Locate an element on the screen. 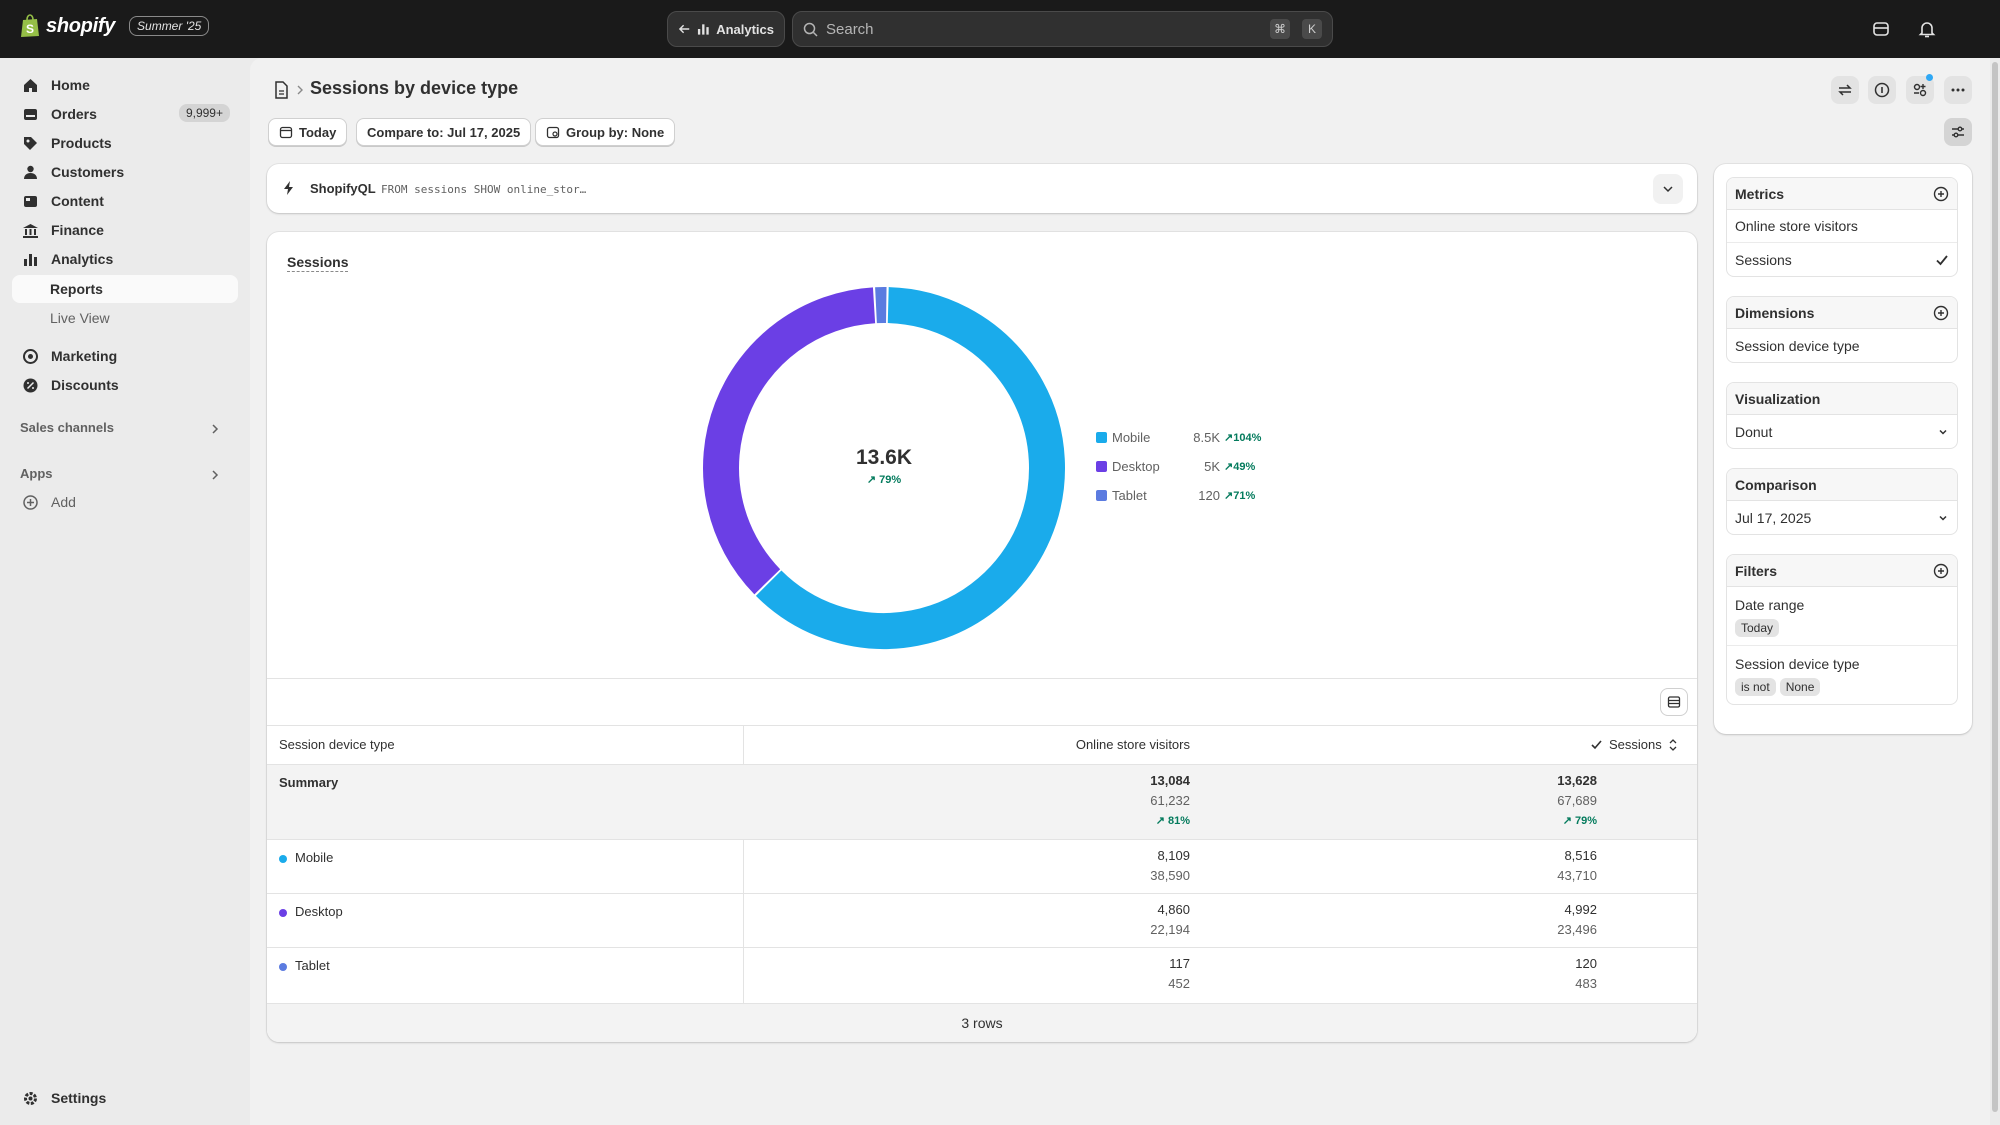 This screenshot has height=1125, width=2000. panel-toggle-button is located at coordinates (1958, 132).